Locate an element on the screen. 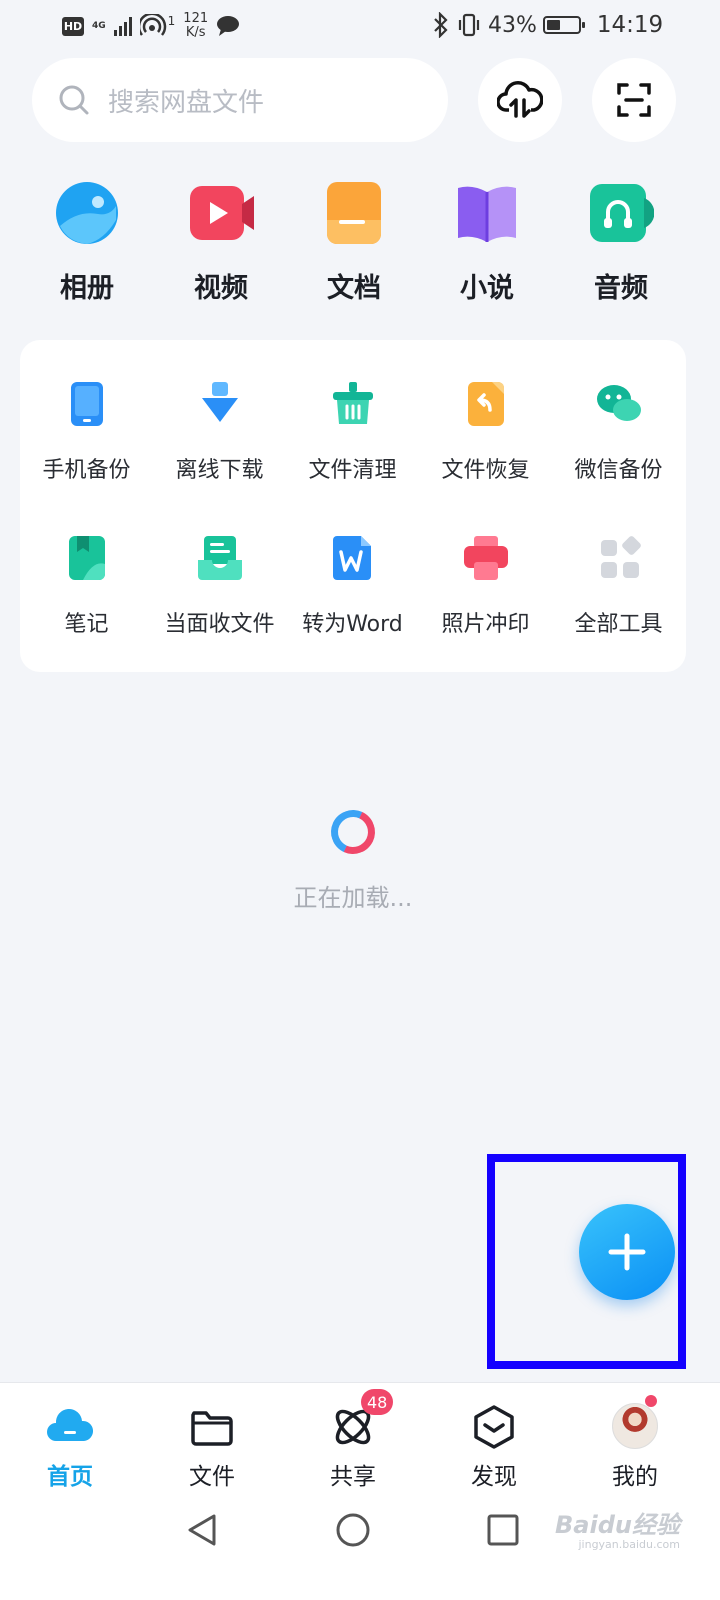 This screenshot has height=1600, width=720. convert-word-icon is located at coordinates (353, 558).